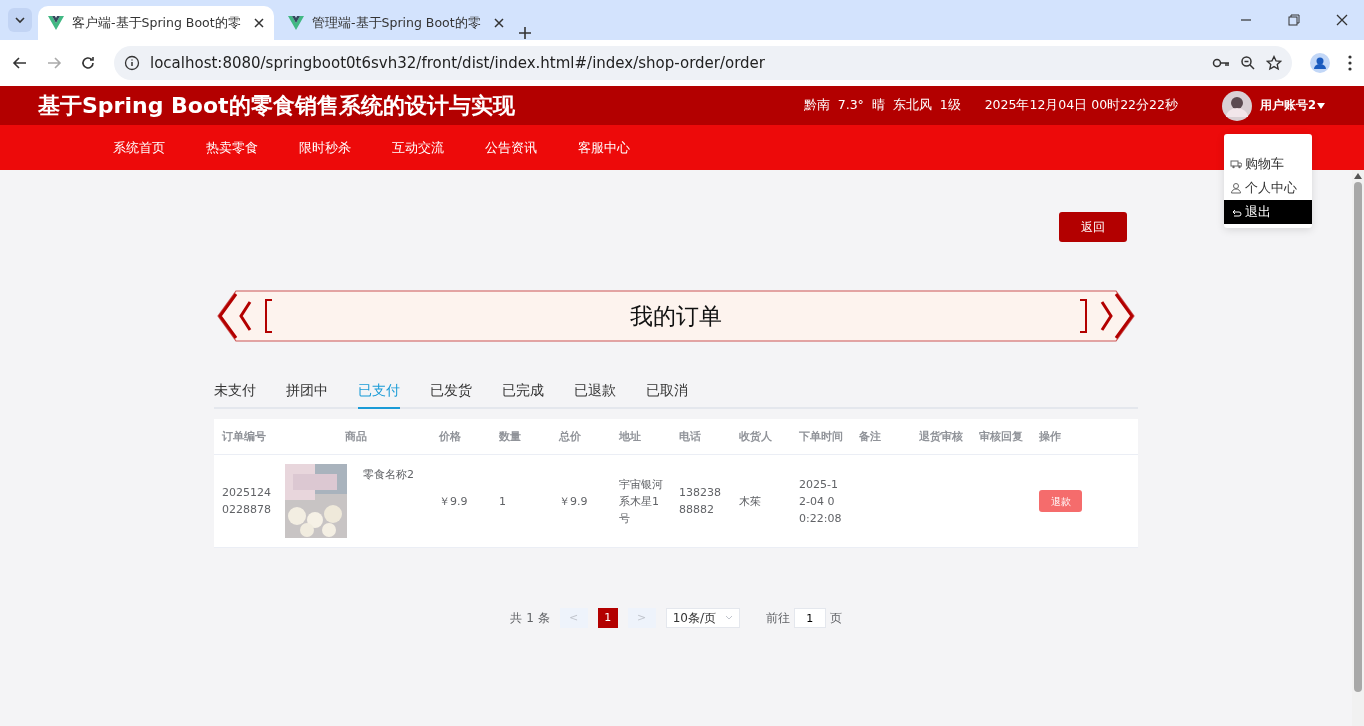  Describe the element at coordinates (630, 437) in the screenshot. I see `column-header: 地址` at that location.